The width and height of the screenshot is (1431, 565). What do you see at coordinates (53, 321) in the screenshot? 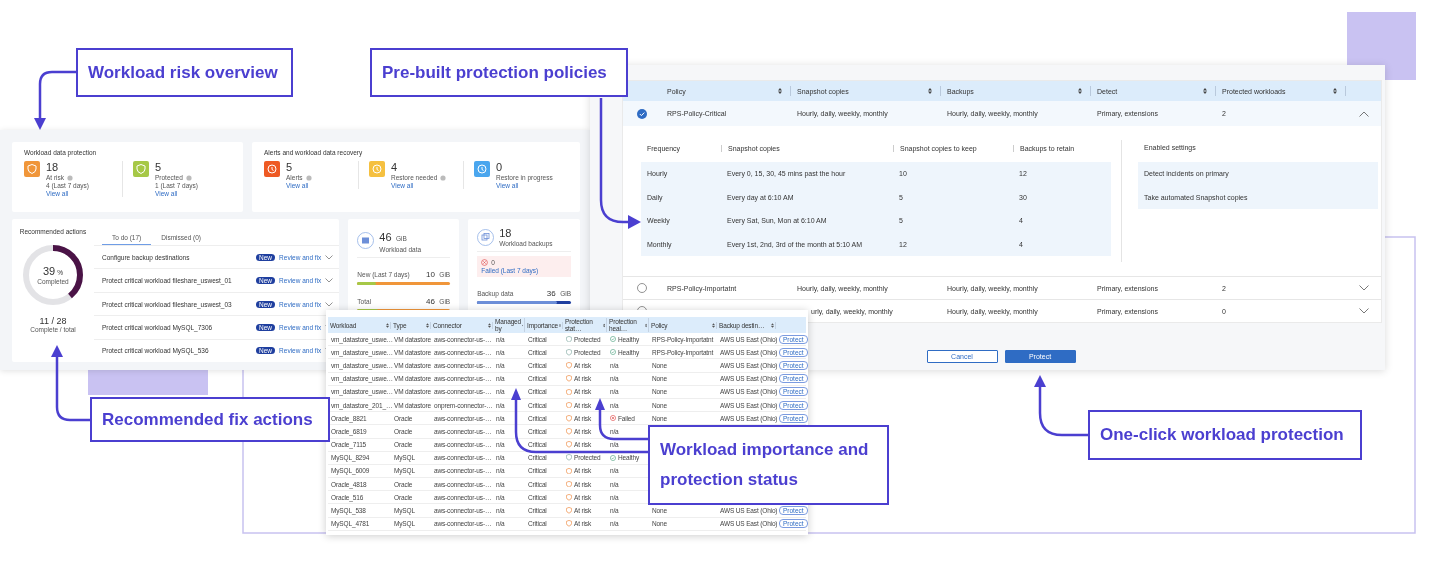
I see `count-value: 11 / 28` at bounding box center [53, 321].